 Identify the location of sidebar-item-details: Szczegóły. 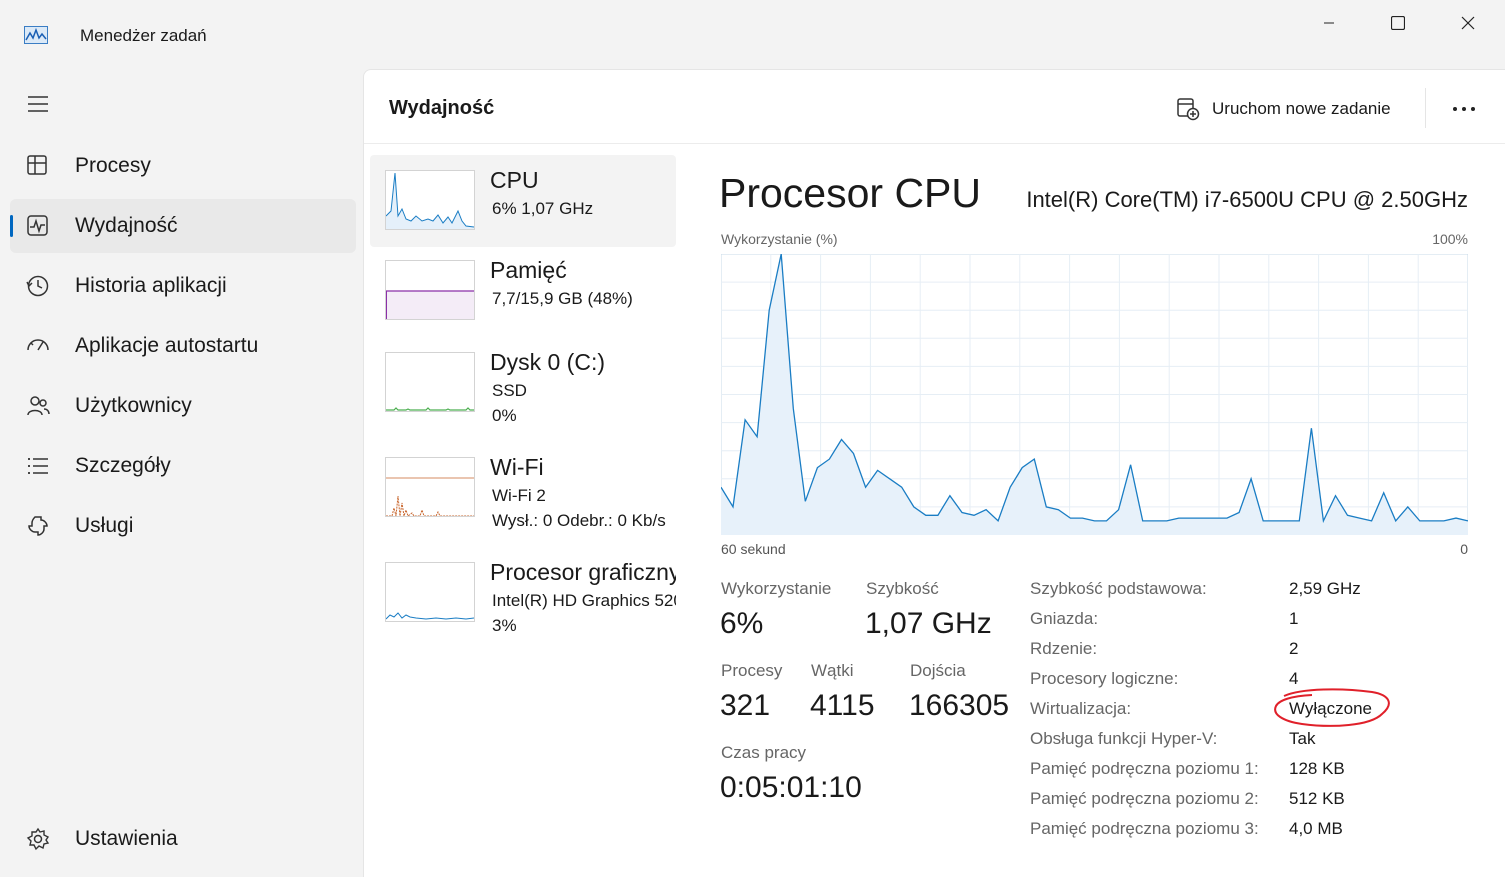
(183, 466).